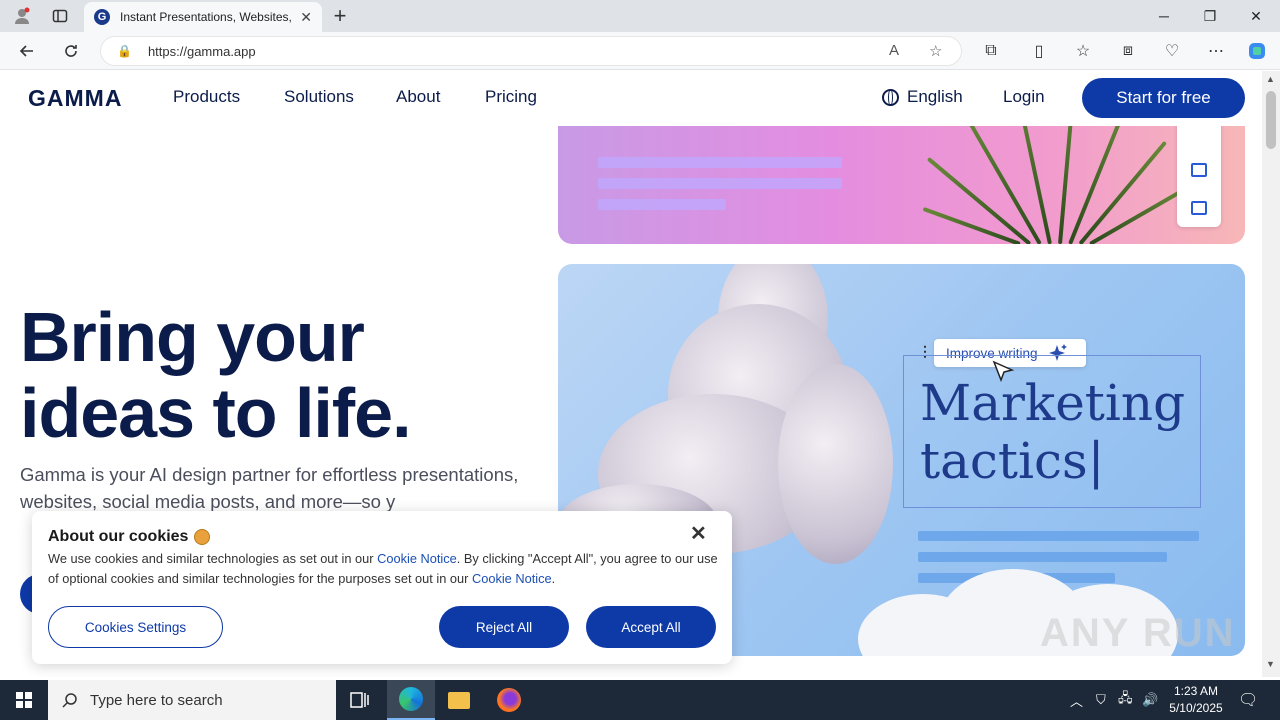 Image resolution: width=1280 pixels, height=720 pixels. Describe the element at coordinates (509, 700) in the screenshot. I see `firefox-icon` at that location.